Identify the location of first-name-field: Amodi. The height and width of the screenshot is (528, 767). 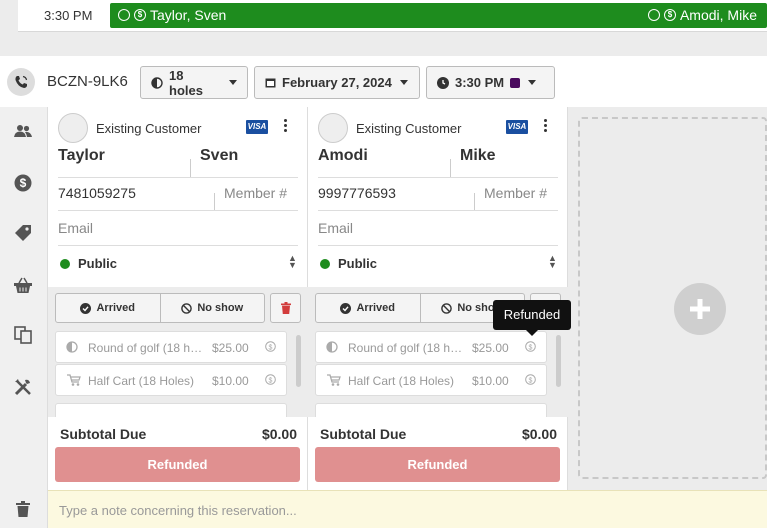
(343, 156).